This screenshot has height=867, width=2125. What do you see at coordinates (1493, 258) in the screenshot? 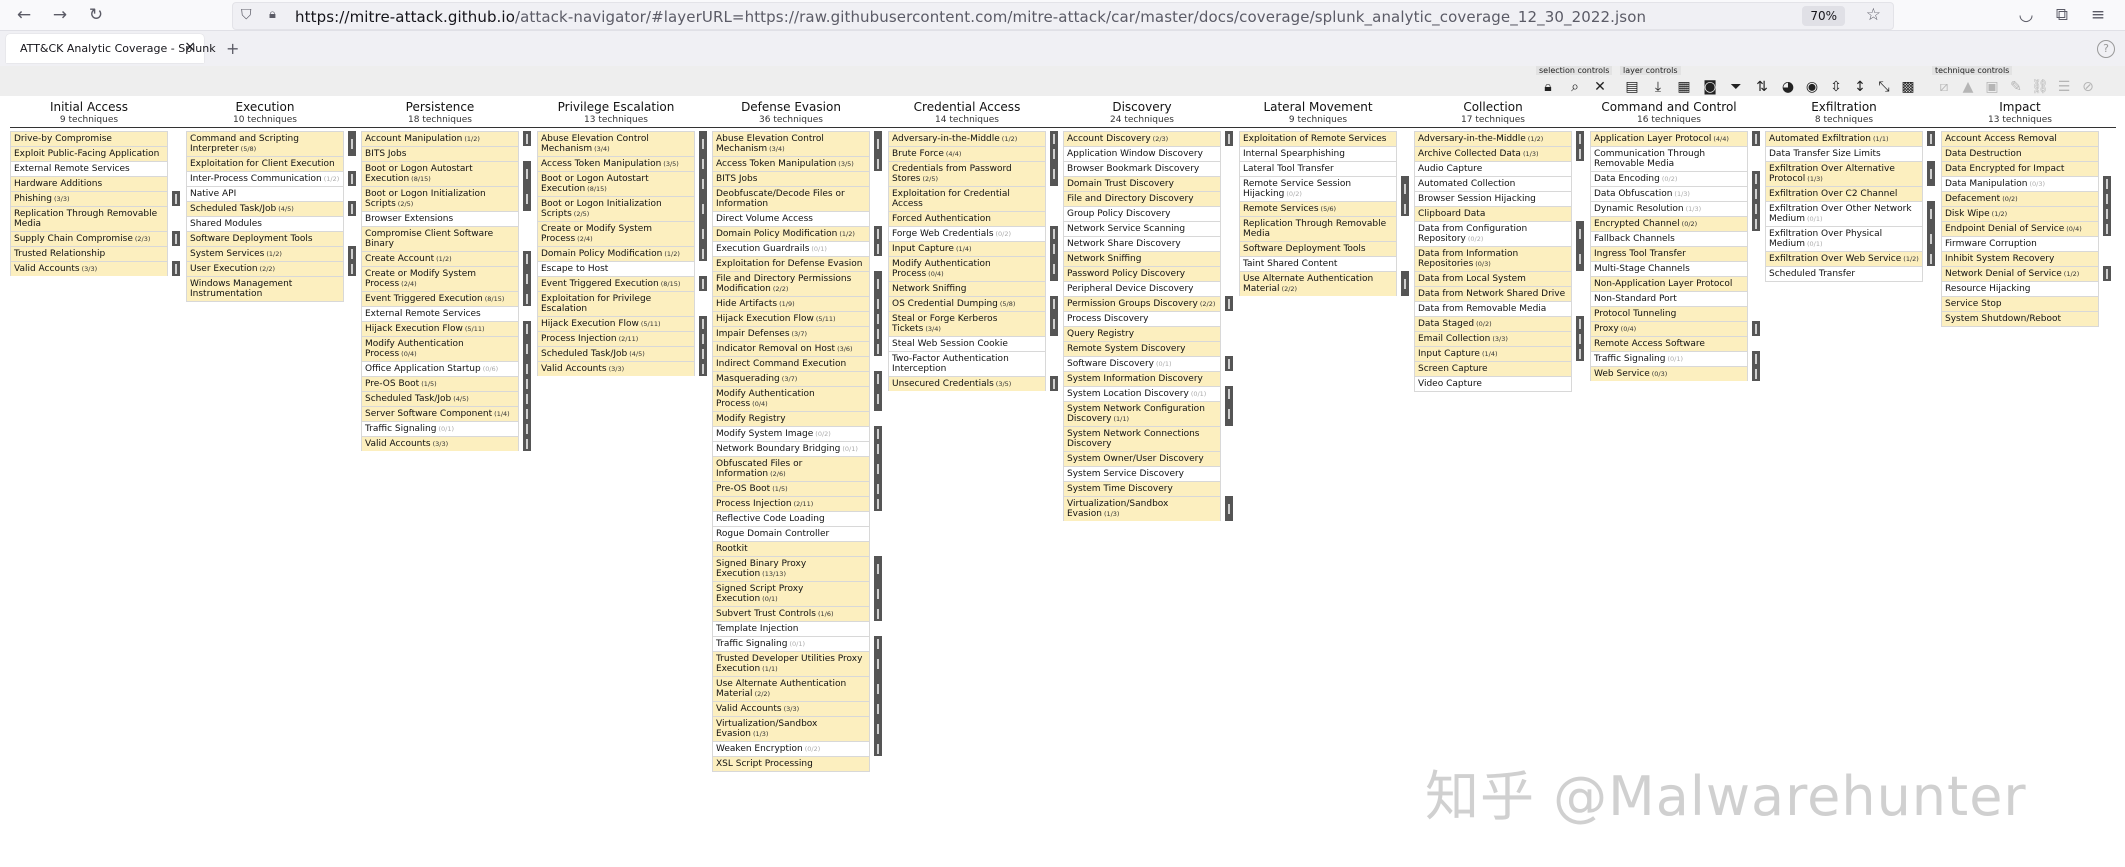
I see `technique-cell: Data from Information Repositories (0/3)` at bounding box center [1493, 258].